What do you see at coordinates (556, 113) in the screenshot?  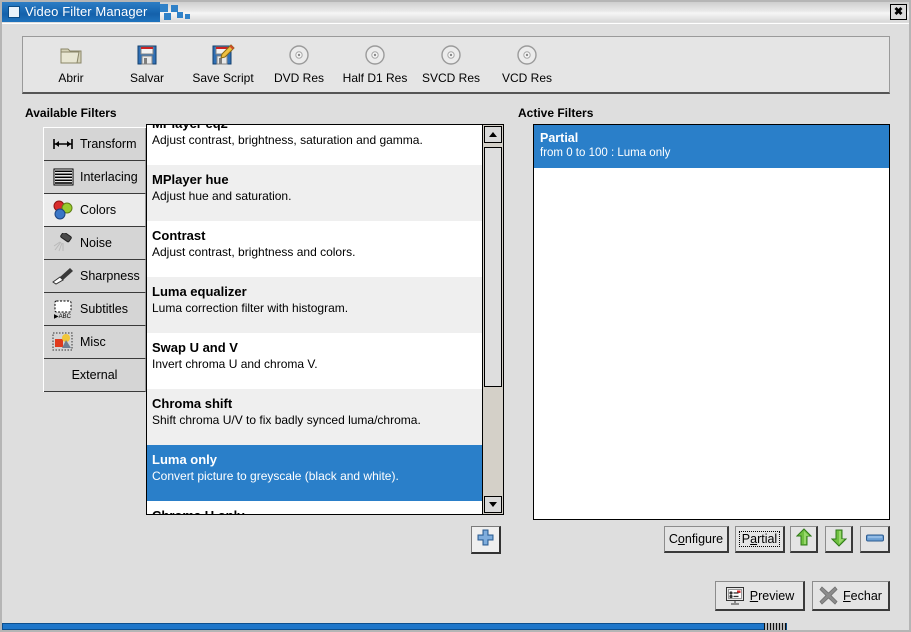 I see `active-filters-label: Active Filters` at bounding box center [556, 113].